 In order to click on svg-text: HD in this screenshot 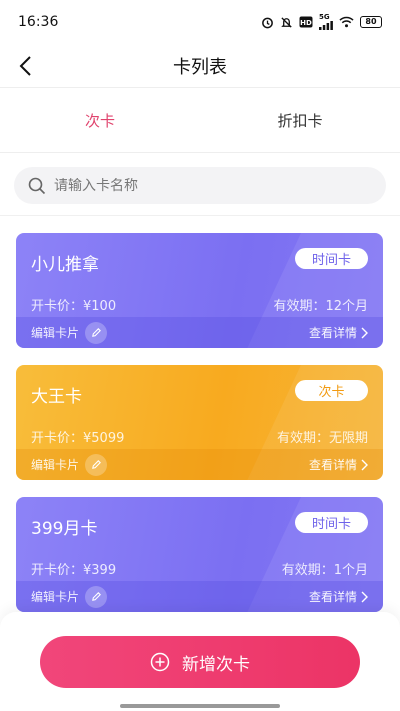, I will do `click(306, 23)`.